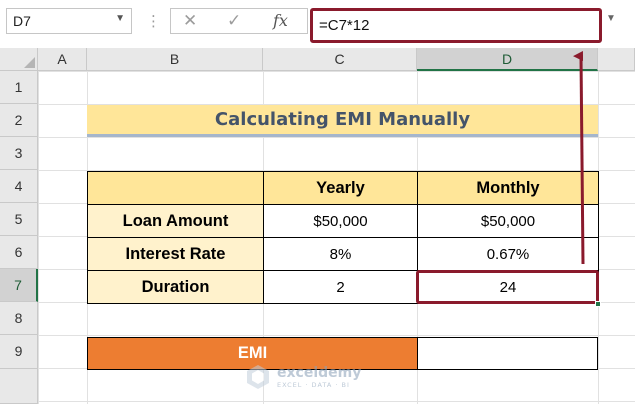 This screenshot has width=635, height=404. I want to click on row-header-2: 2, so click(19, 120).